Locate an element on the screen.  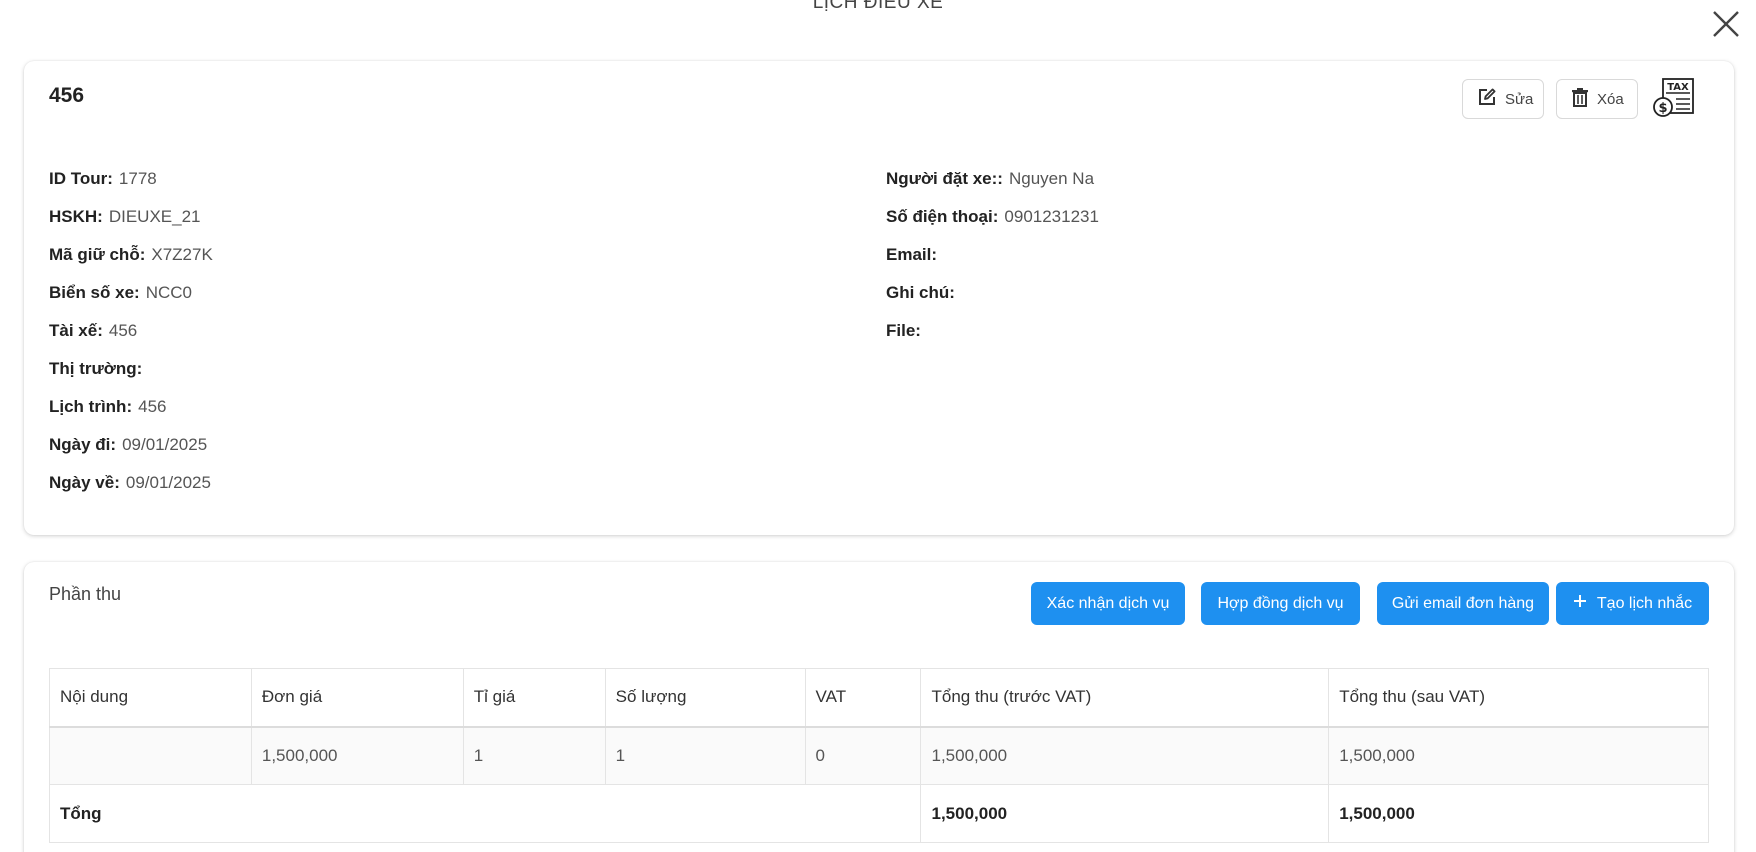
table-row: 1,500,000 1 1 0 1,500,000 1,500,000 is located at coordinates (879, 755).